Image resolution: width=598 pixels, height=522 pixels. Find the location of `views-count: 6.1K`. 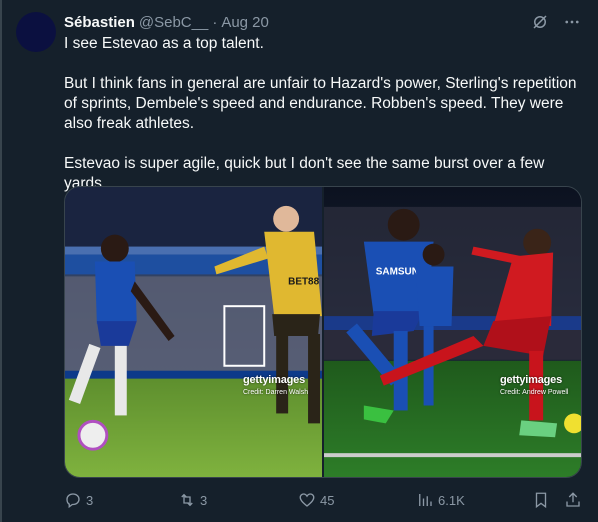

views-count: 6.1K is located at coordinates (451, 500).